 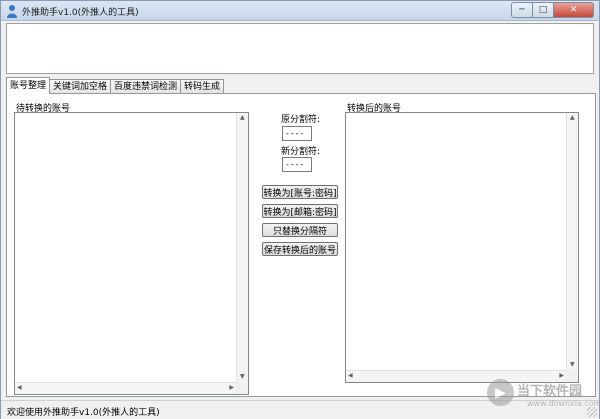 I want to click on top-text-panel, so click(x=300, y=48).